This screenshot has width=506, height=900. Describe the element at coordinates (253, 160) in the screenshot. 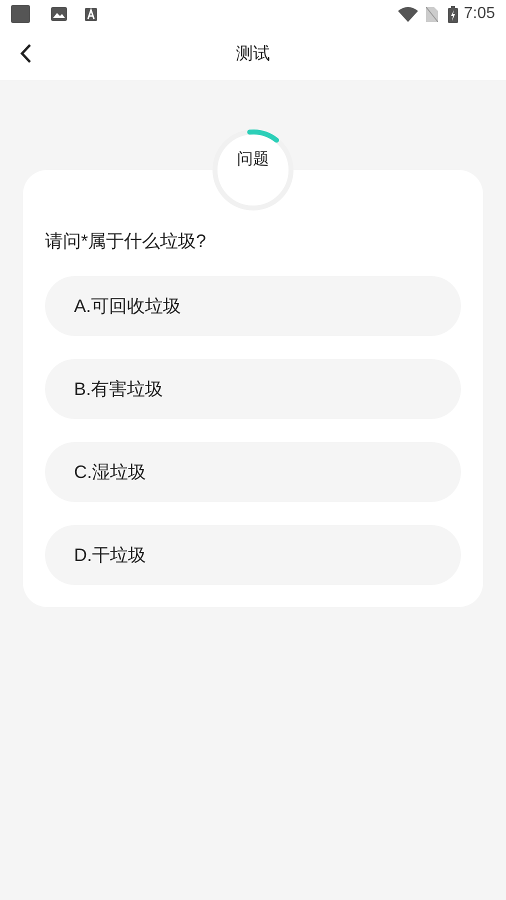

I see `question-label: 问题` at that location.